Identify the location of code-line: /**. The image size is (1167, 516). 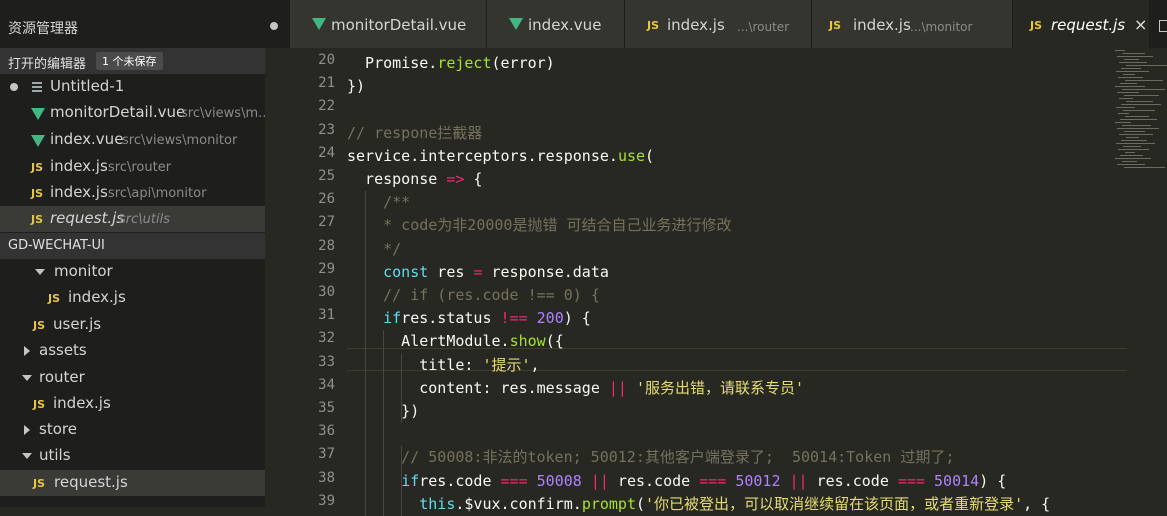
(378, 202).